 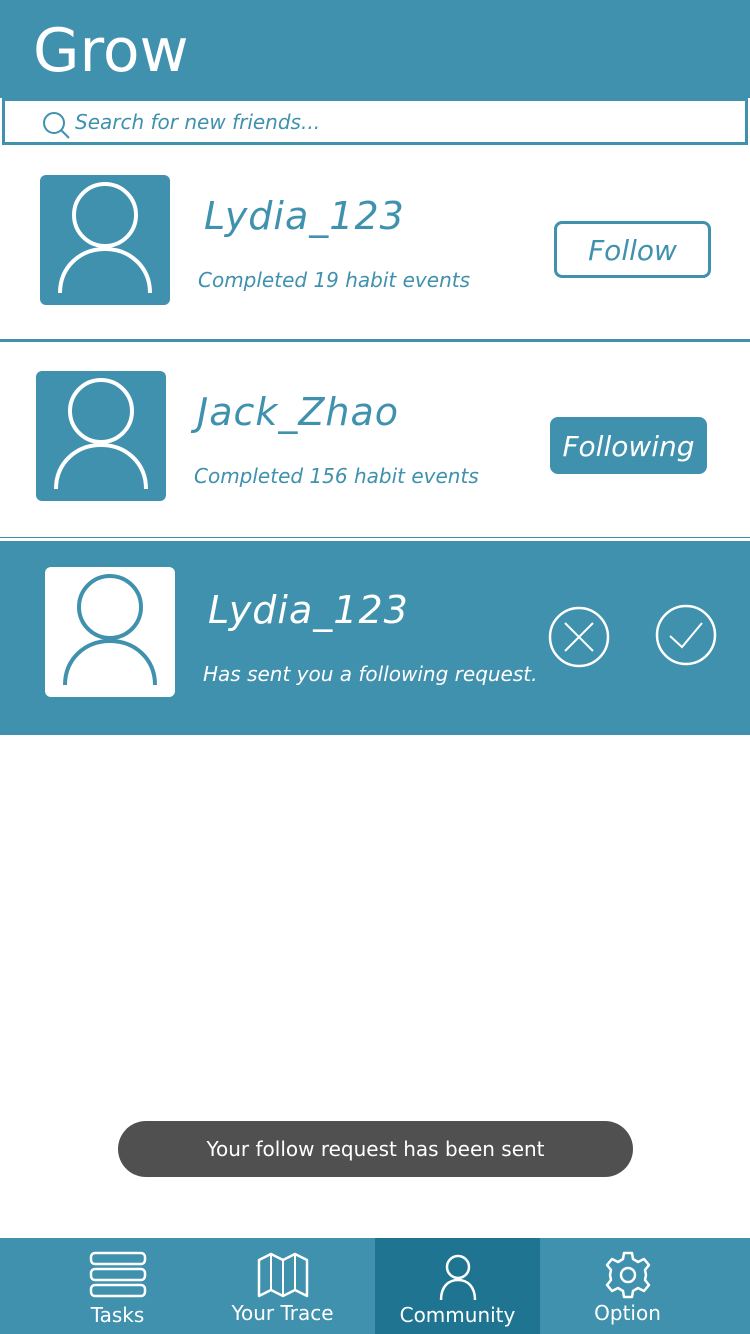 I want to click on tab-label: Tasks, so click(x=117, y=1315).